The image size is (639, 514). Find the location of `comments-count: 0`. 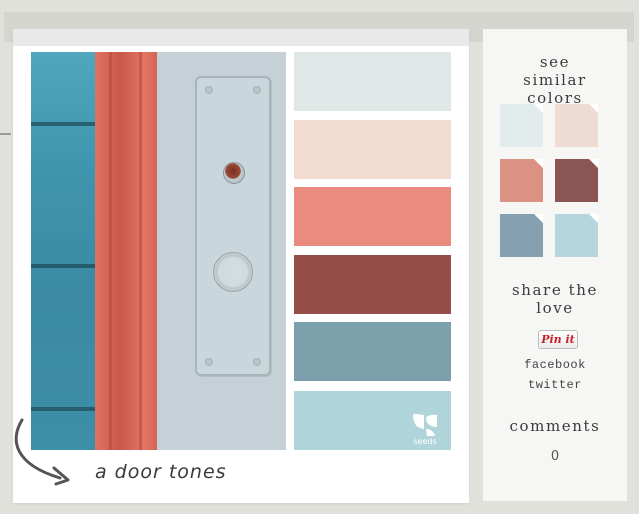

comments-count: 0 is located at coordinates (555, 456).